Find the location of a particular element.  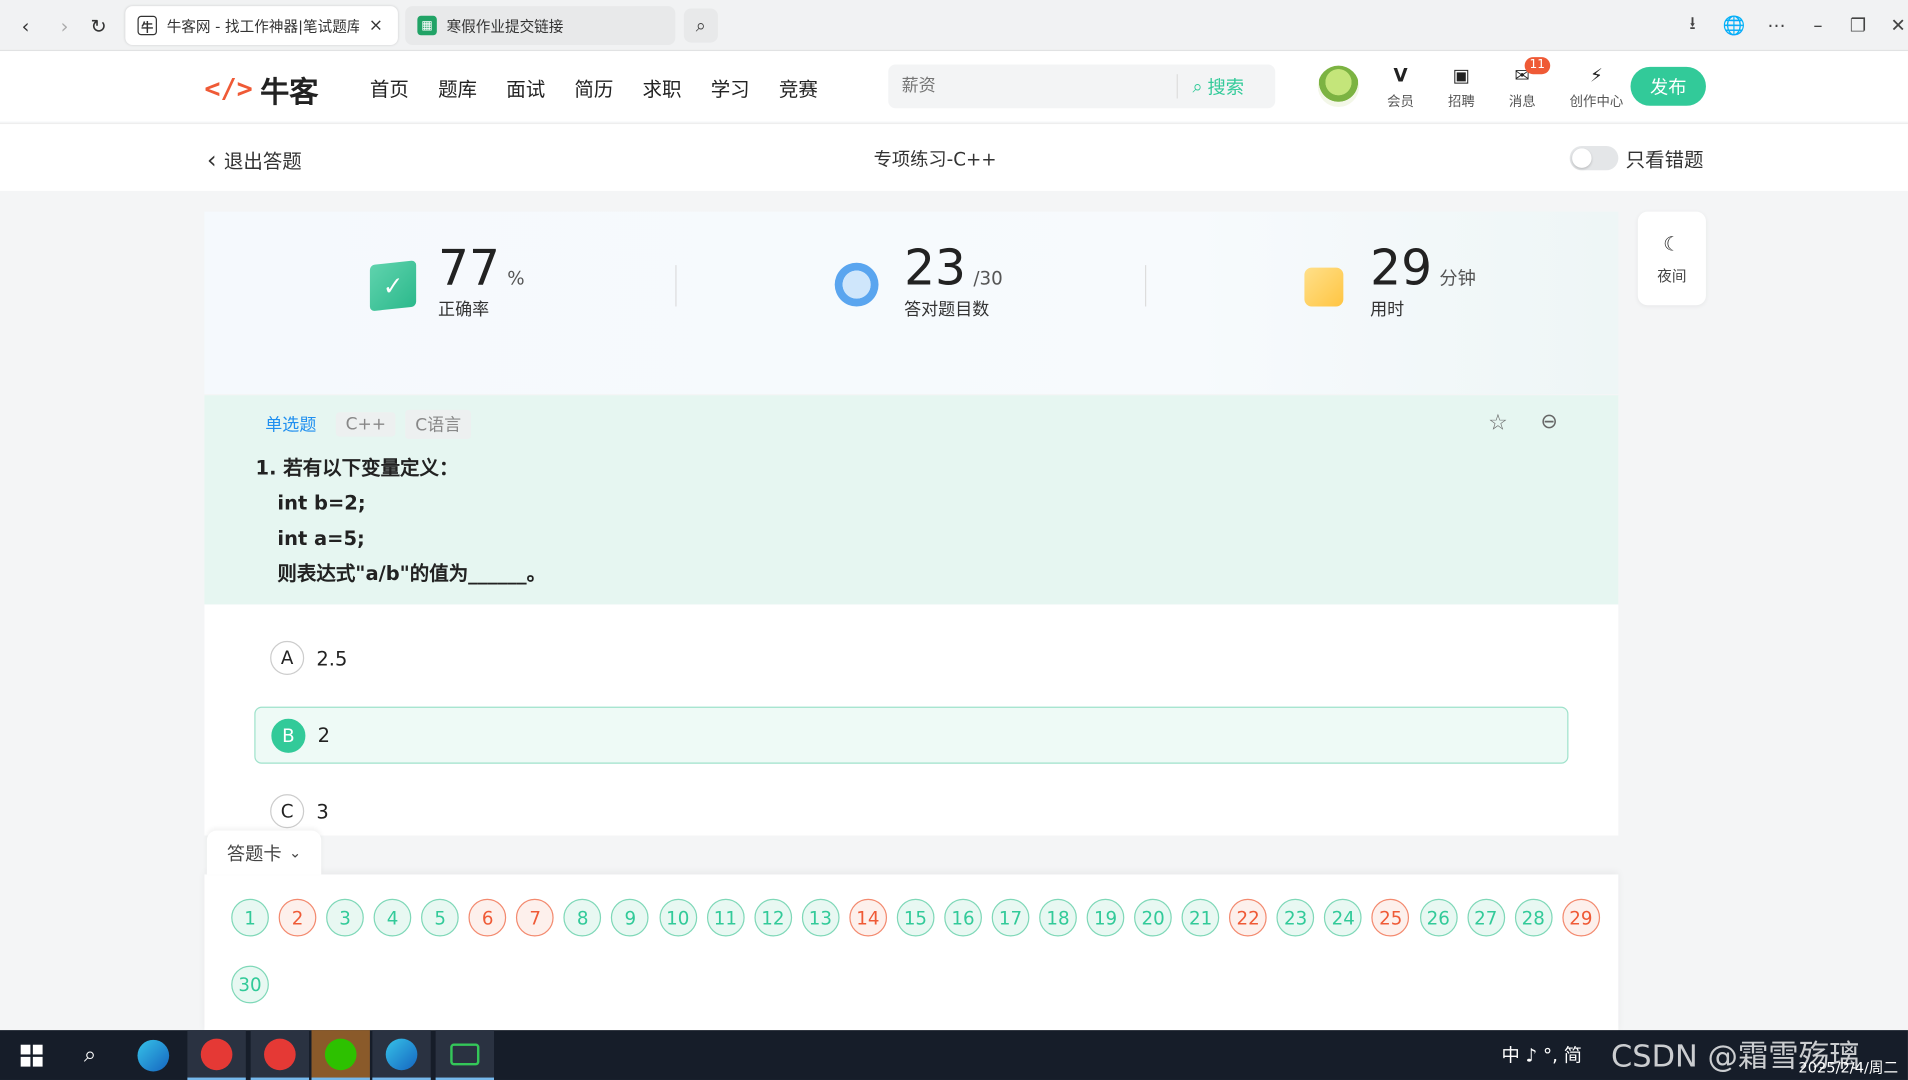

sheet-favicon-icon: ▦ is located at coordinates (427, 25).